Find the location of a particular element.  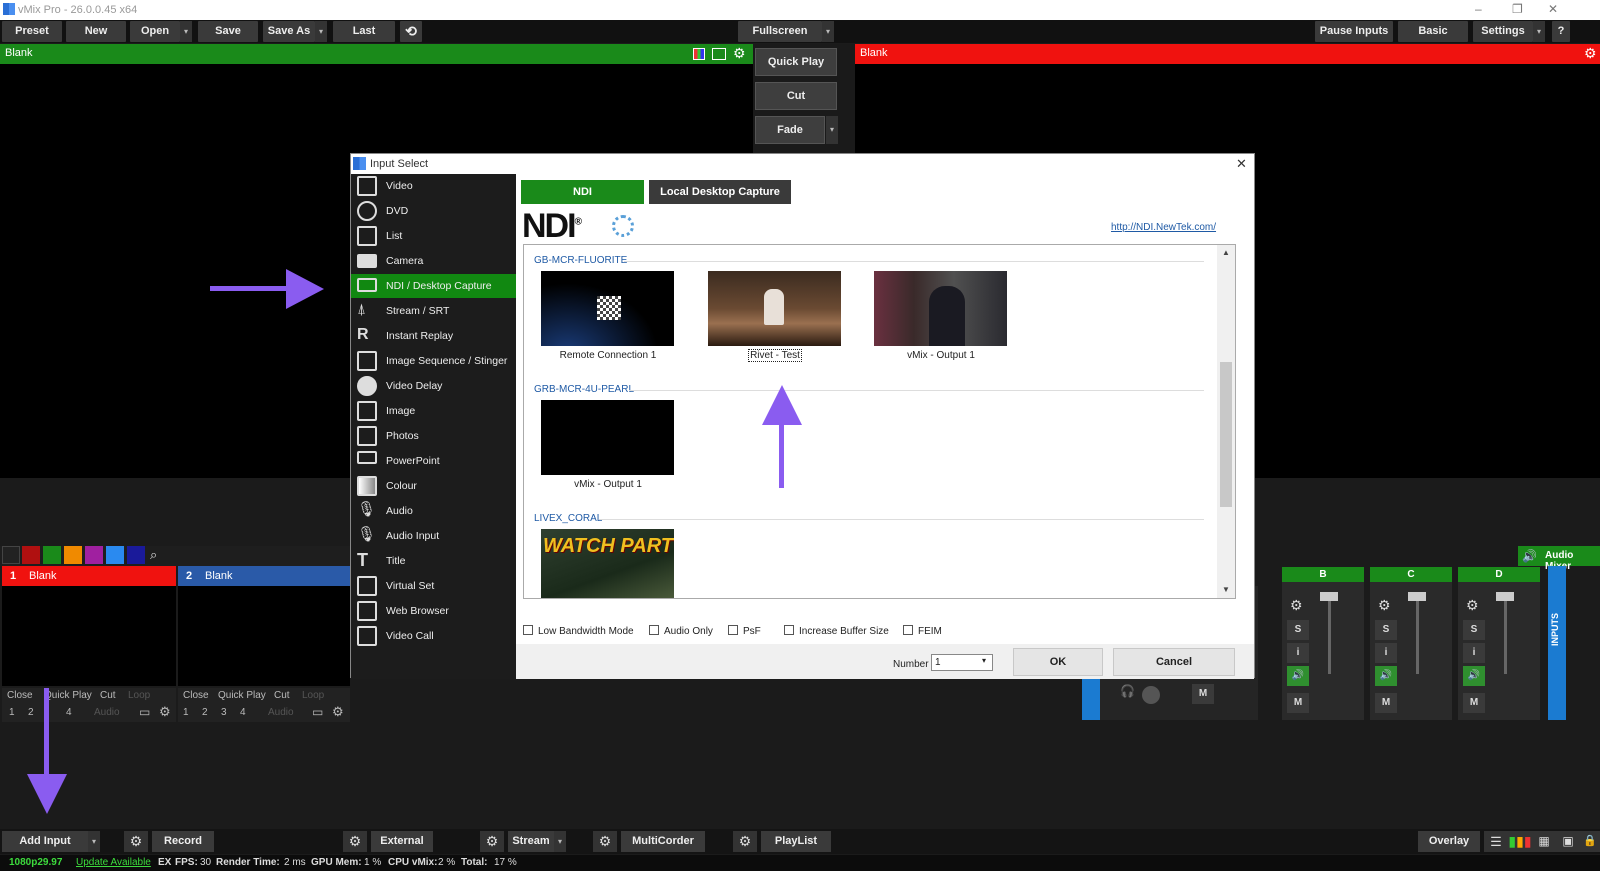

minimize-icon: – is located at coordinates (1478, 9).